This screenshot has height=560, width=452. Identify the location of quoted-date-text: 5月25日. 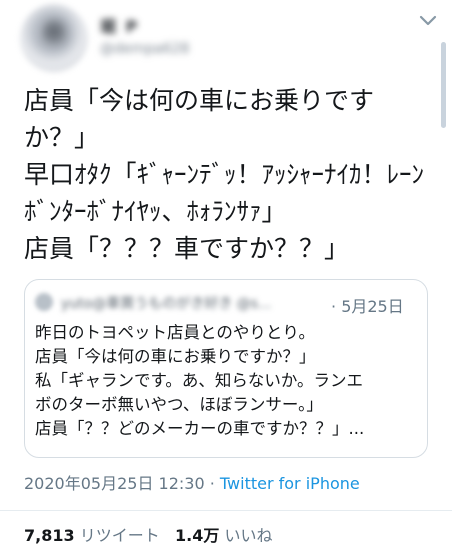
(372, 306).